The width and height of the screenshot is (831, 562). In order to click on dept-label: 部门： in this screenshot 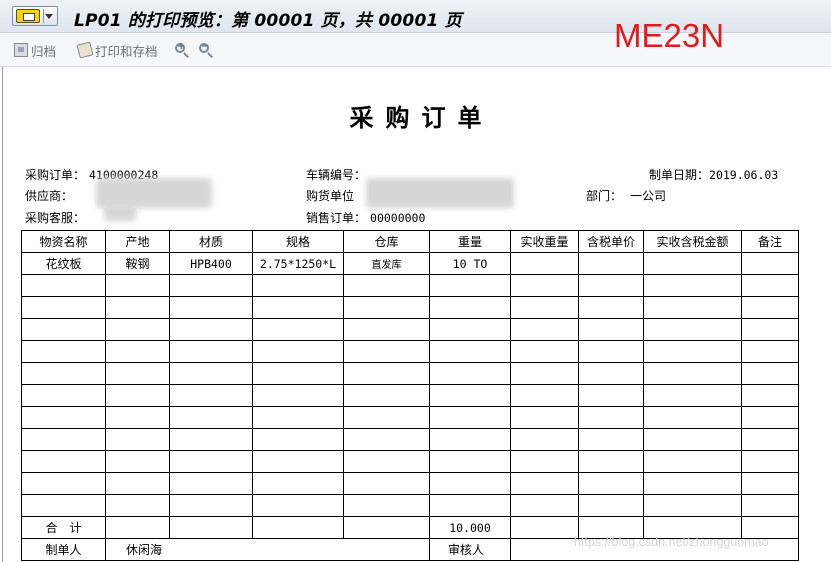, I will do `click(604, 196)`.